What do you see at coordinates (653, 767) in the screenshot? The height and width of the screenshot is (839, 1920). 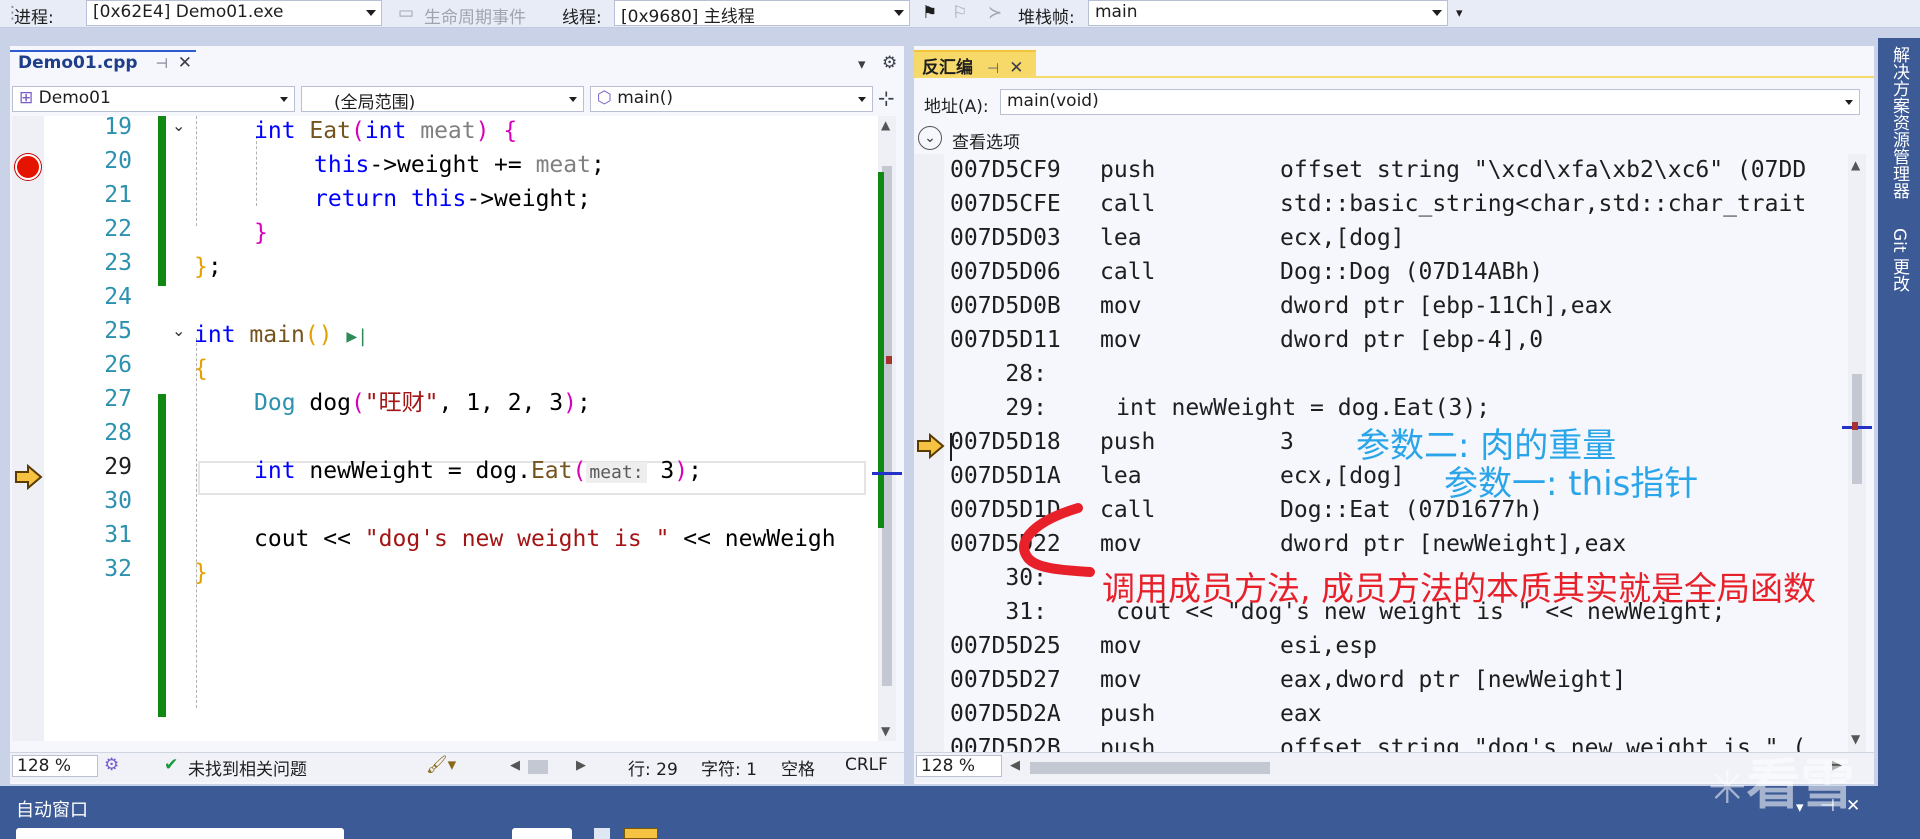 I see `line-position: 行: 29` at bounding box center [653, 767].